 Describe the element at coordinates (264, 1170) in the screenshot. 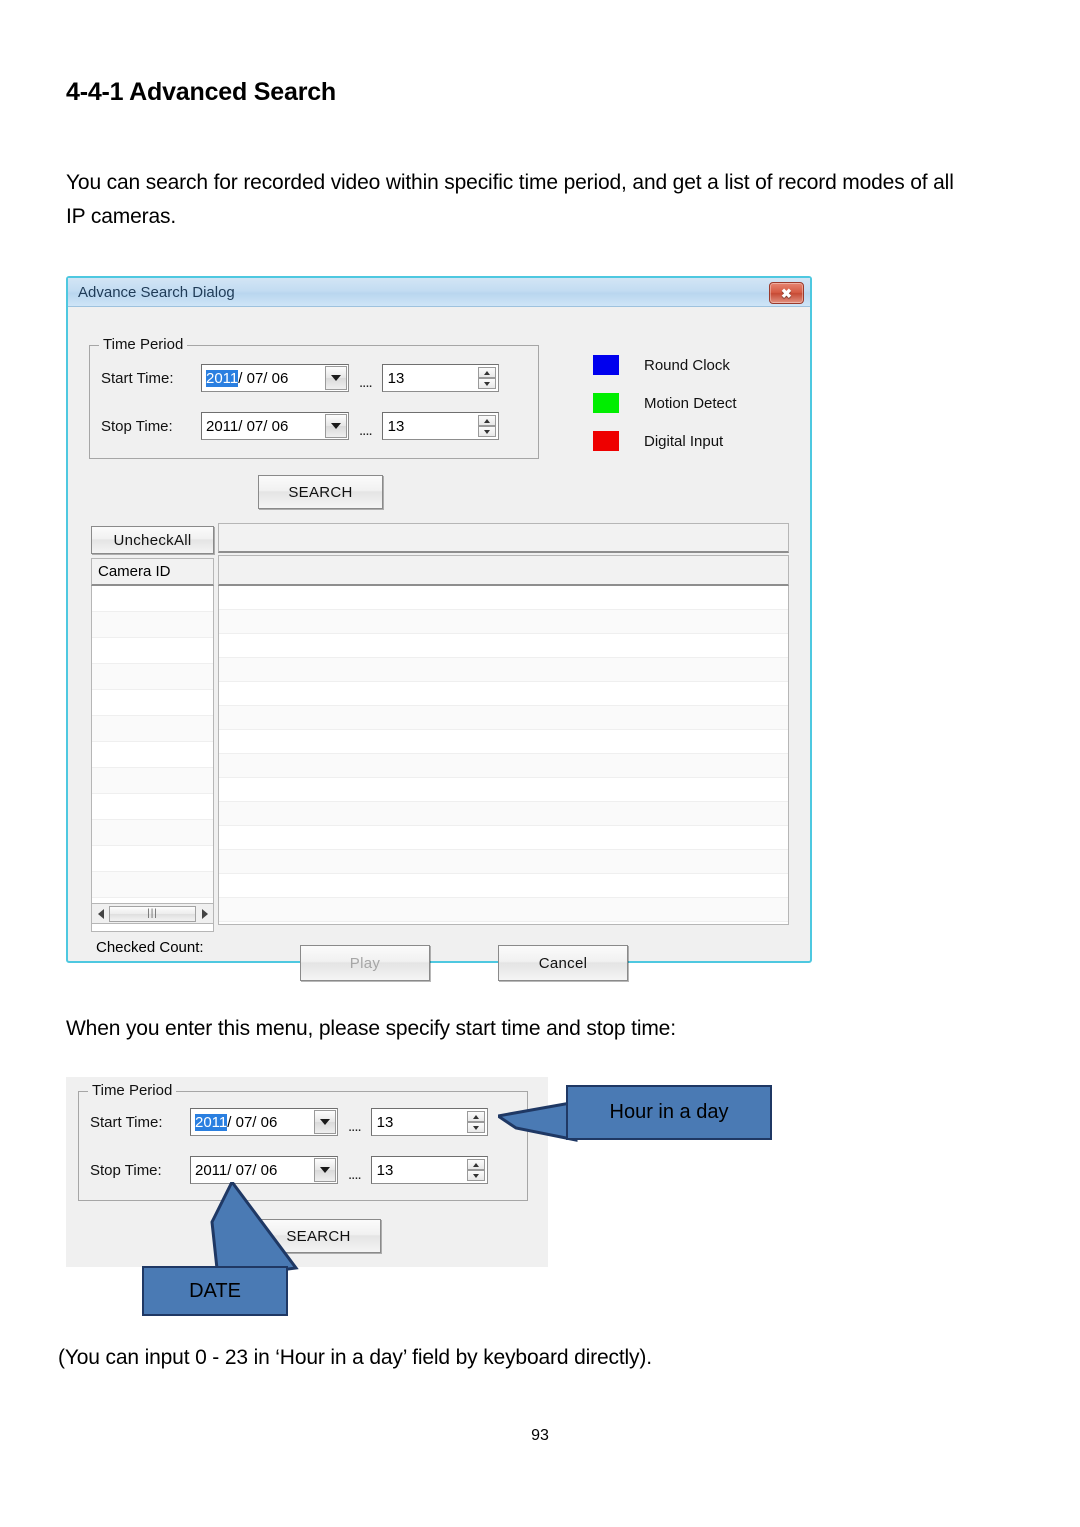

I see `stop-date-combo-annotated: 2011/ 07/ 06` at that location.